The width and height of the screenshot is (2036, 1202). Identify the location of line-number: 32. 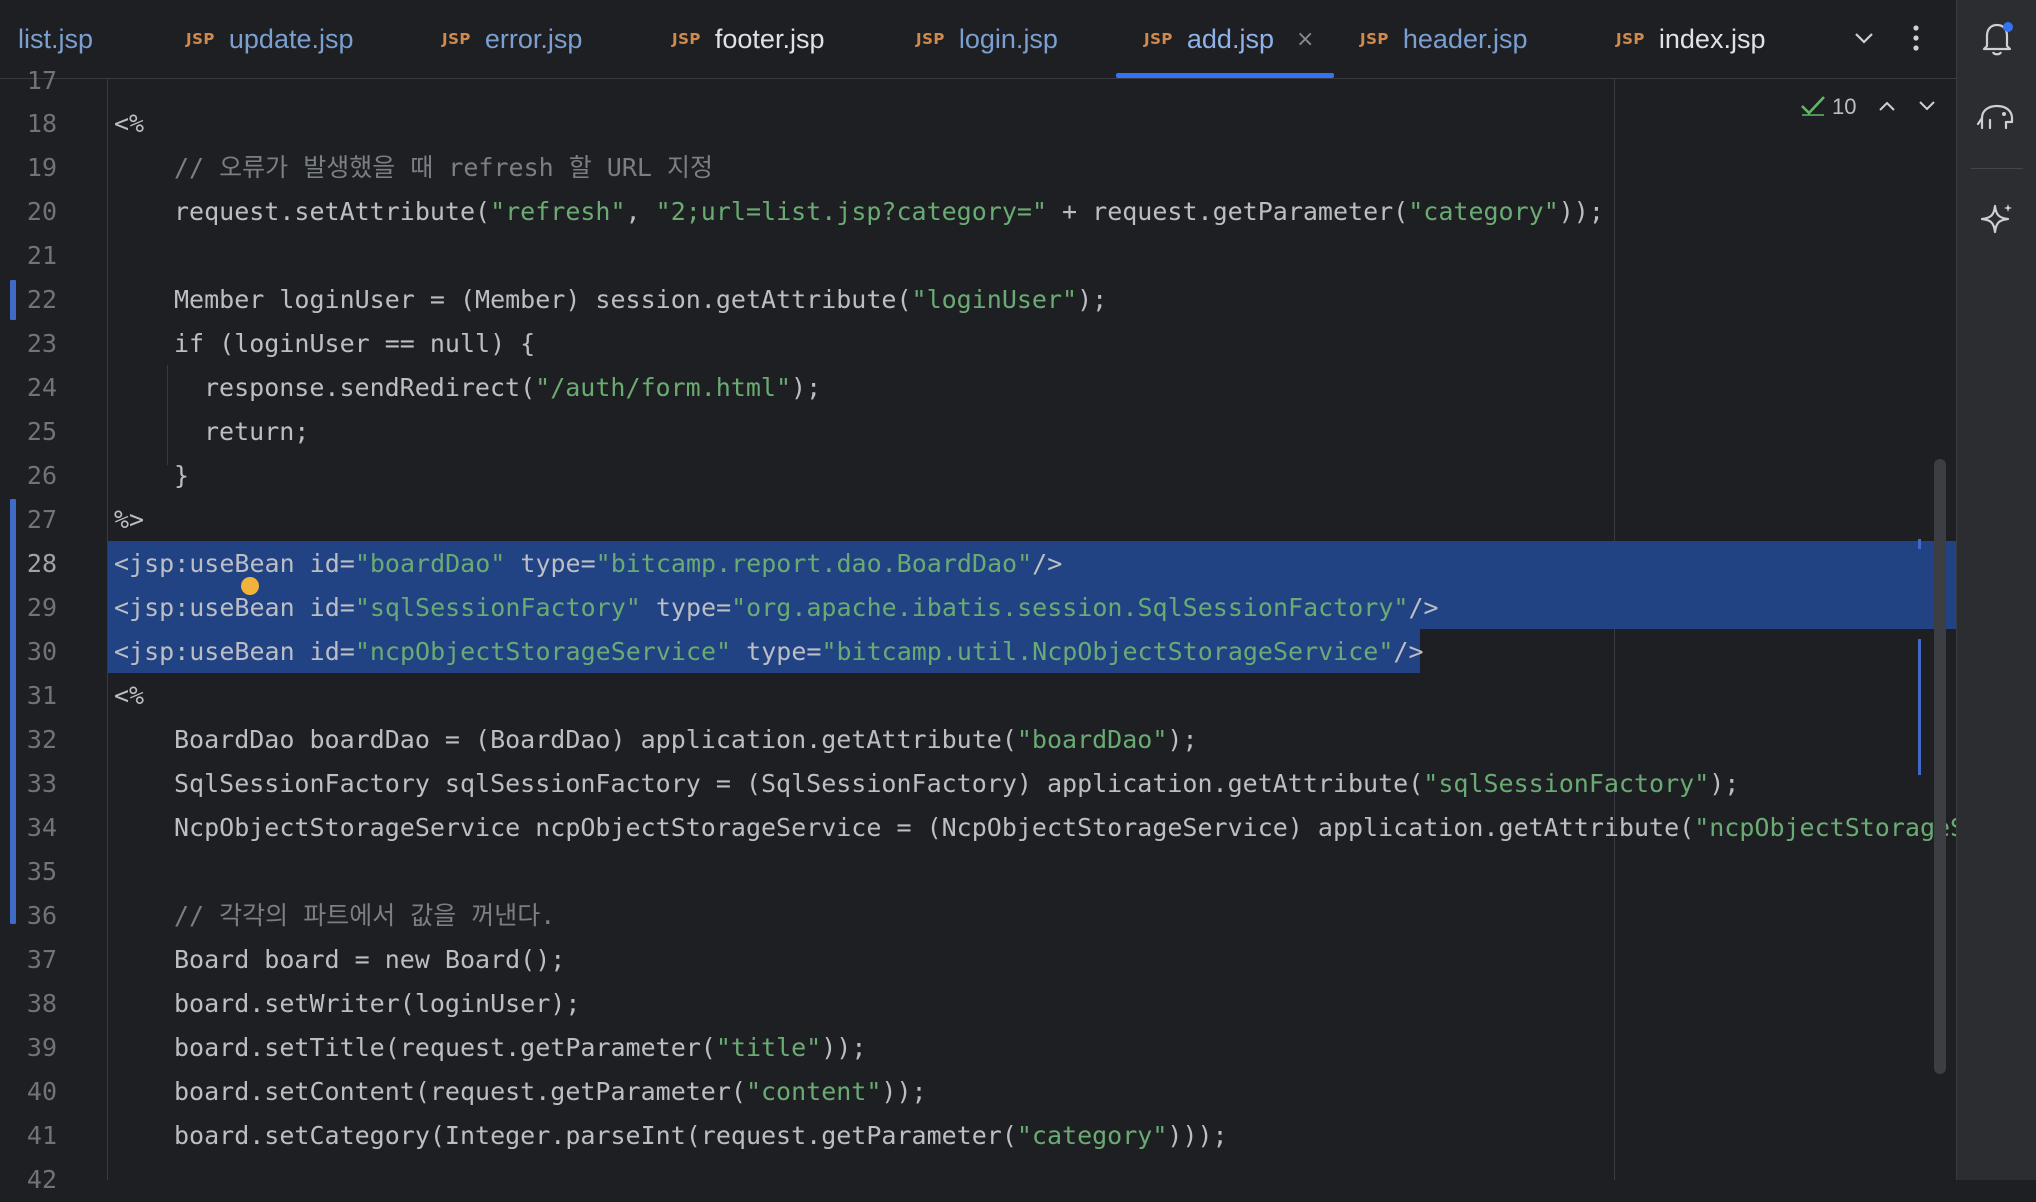
(41, 739).